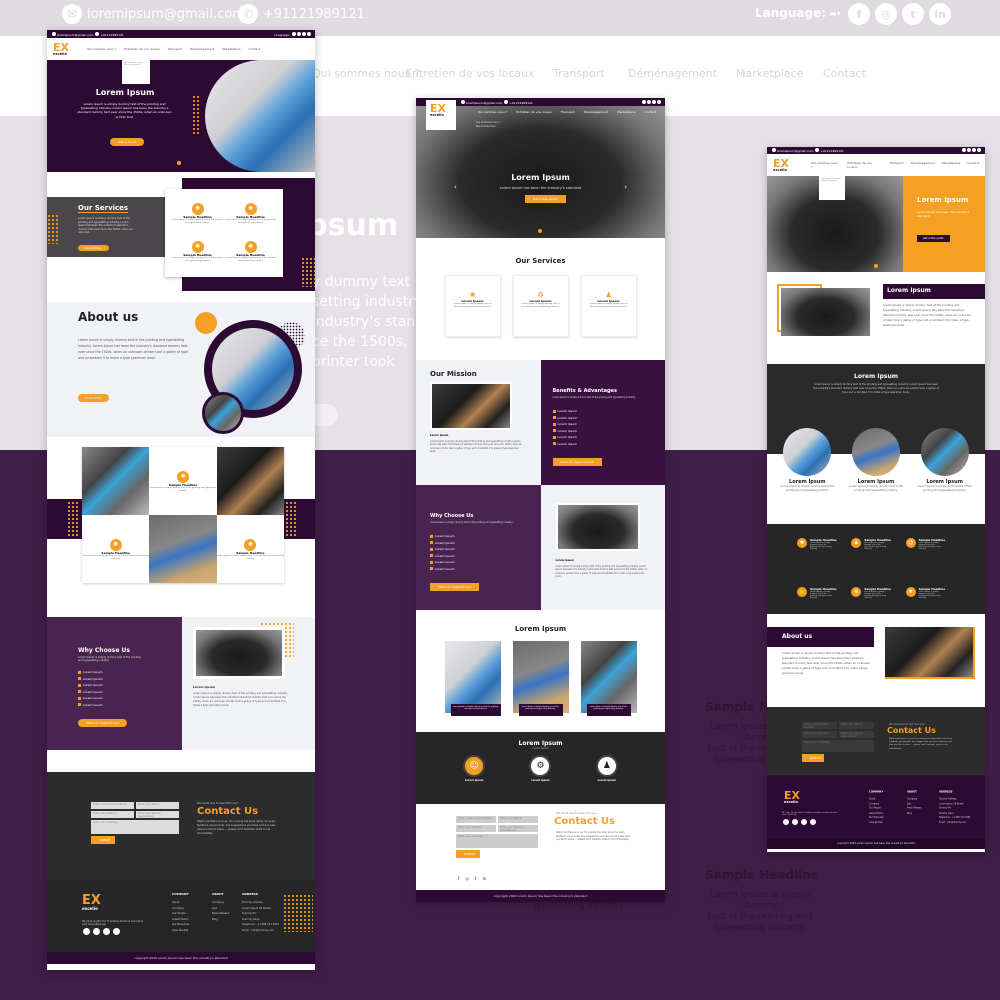 This screenshot has width=1000, height=1000. What do you see at coordinates (798, 13) in the screenshot?
I see `language-selector: Language: ▬▾` at bounding box center [798, 13].